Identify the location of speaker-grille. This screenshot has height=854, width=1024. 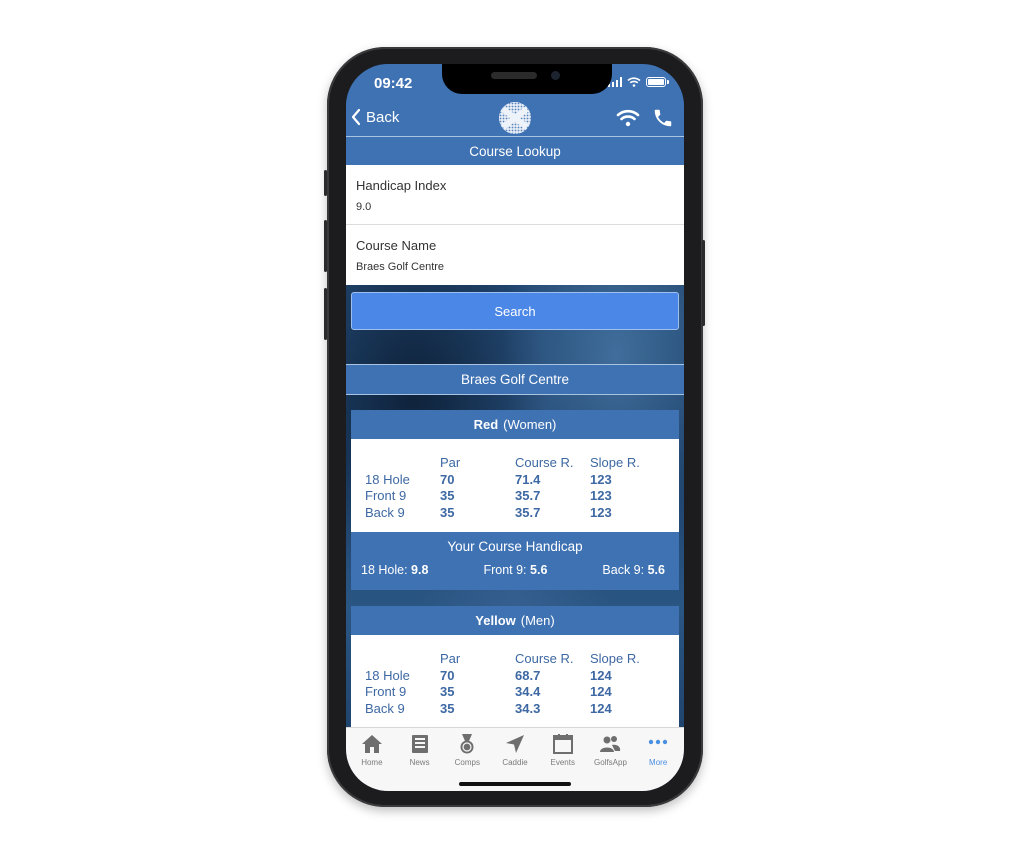
(514, 75).